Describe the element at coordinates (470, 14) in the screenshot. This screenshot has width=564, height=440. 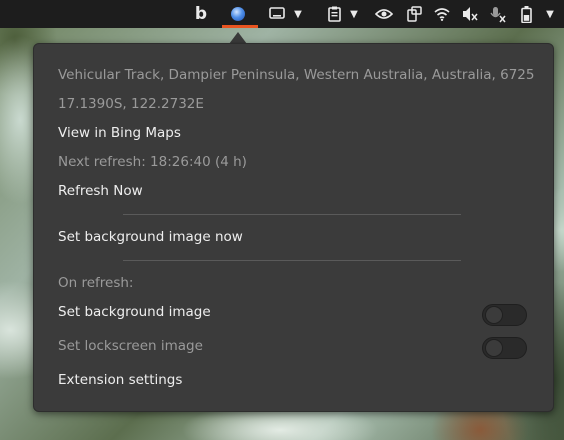
I see `volume-muted-icon` at that location.